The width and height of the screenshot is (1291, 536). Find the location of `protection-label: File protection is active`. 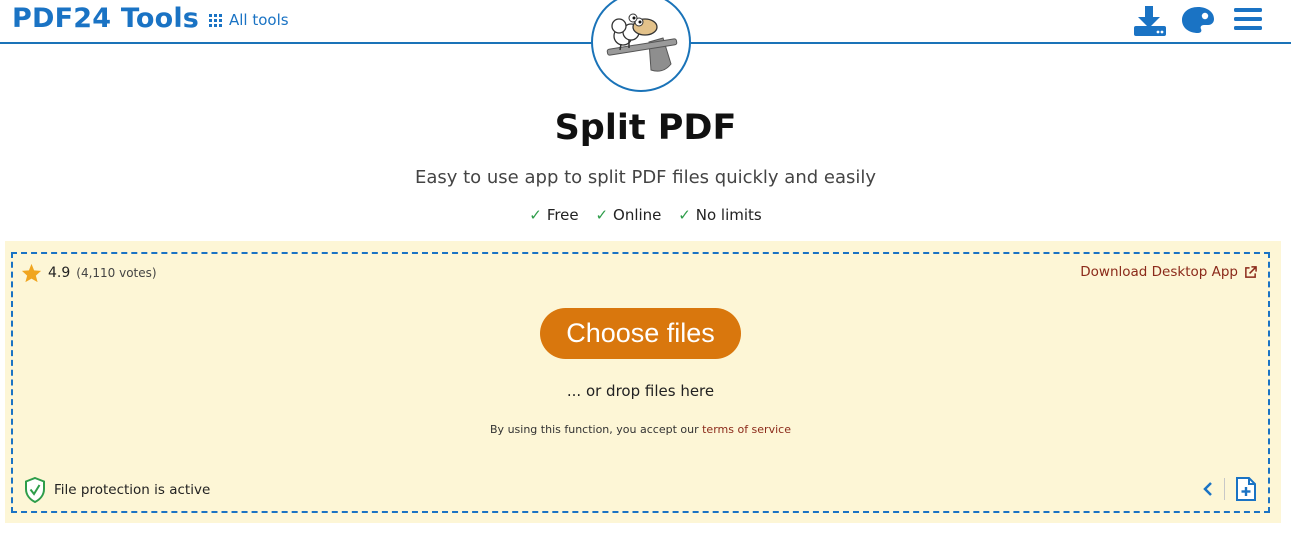

protection-label: File protection is active is located at coordinates (132, 490).